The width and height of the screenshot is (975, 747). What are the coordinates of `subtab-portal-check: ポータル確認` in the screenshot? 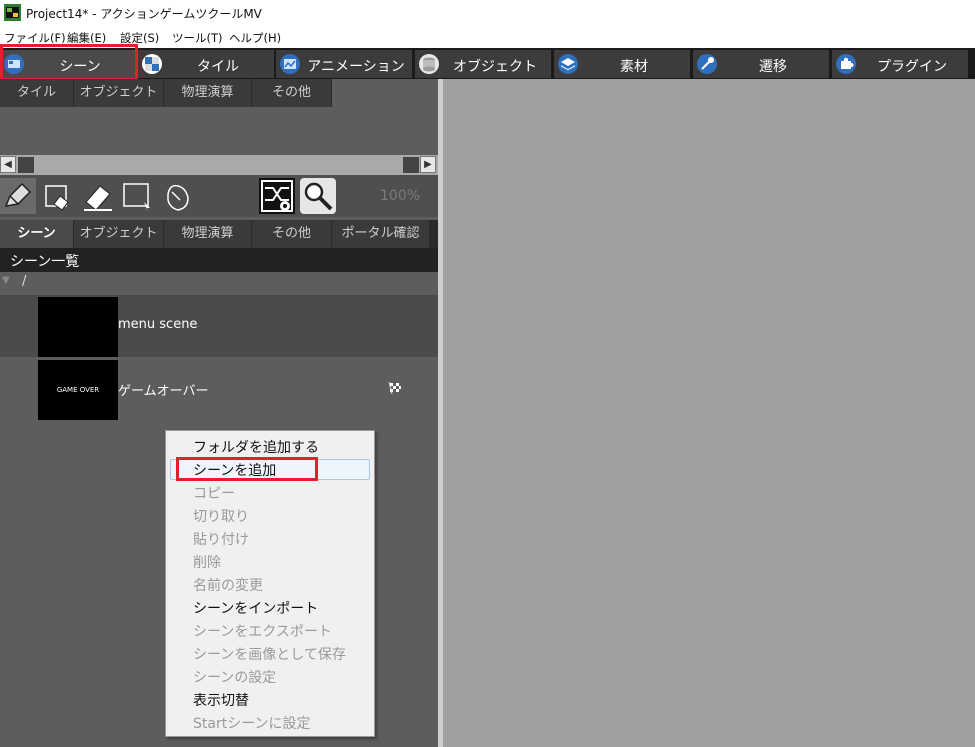 It's located at (381, 234).